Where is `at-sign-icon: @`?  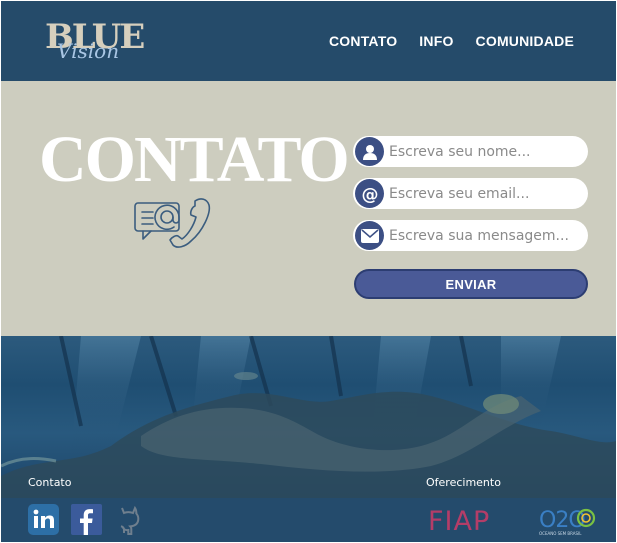 at-sign-icon: @ is located at coordinates (369, 193).